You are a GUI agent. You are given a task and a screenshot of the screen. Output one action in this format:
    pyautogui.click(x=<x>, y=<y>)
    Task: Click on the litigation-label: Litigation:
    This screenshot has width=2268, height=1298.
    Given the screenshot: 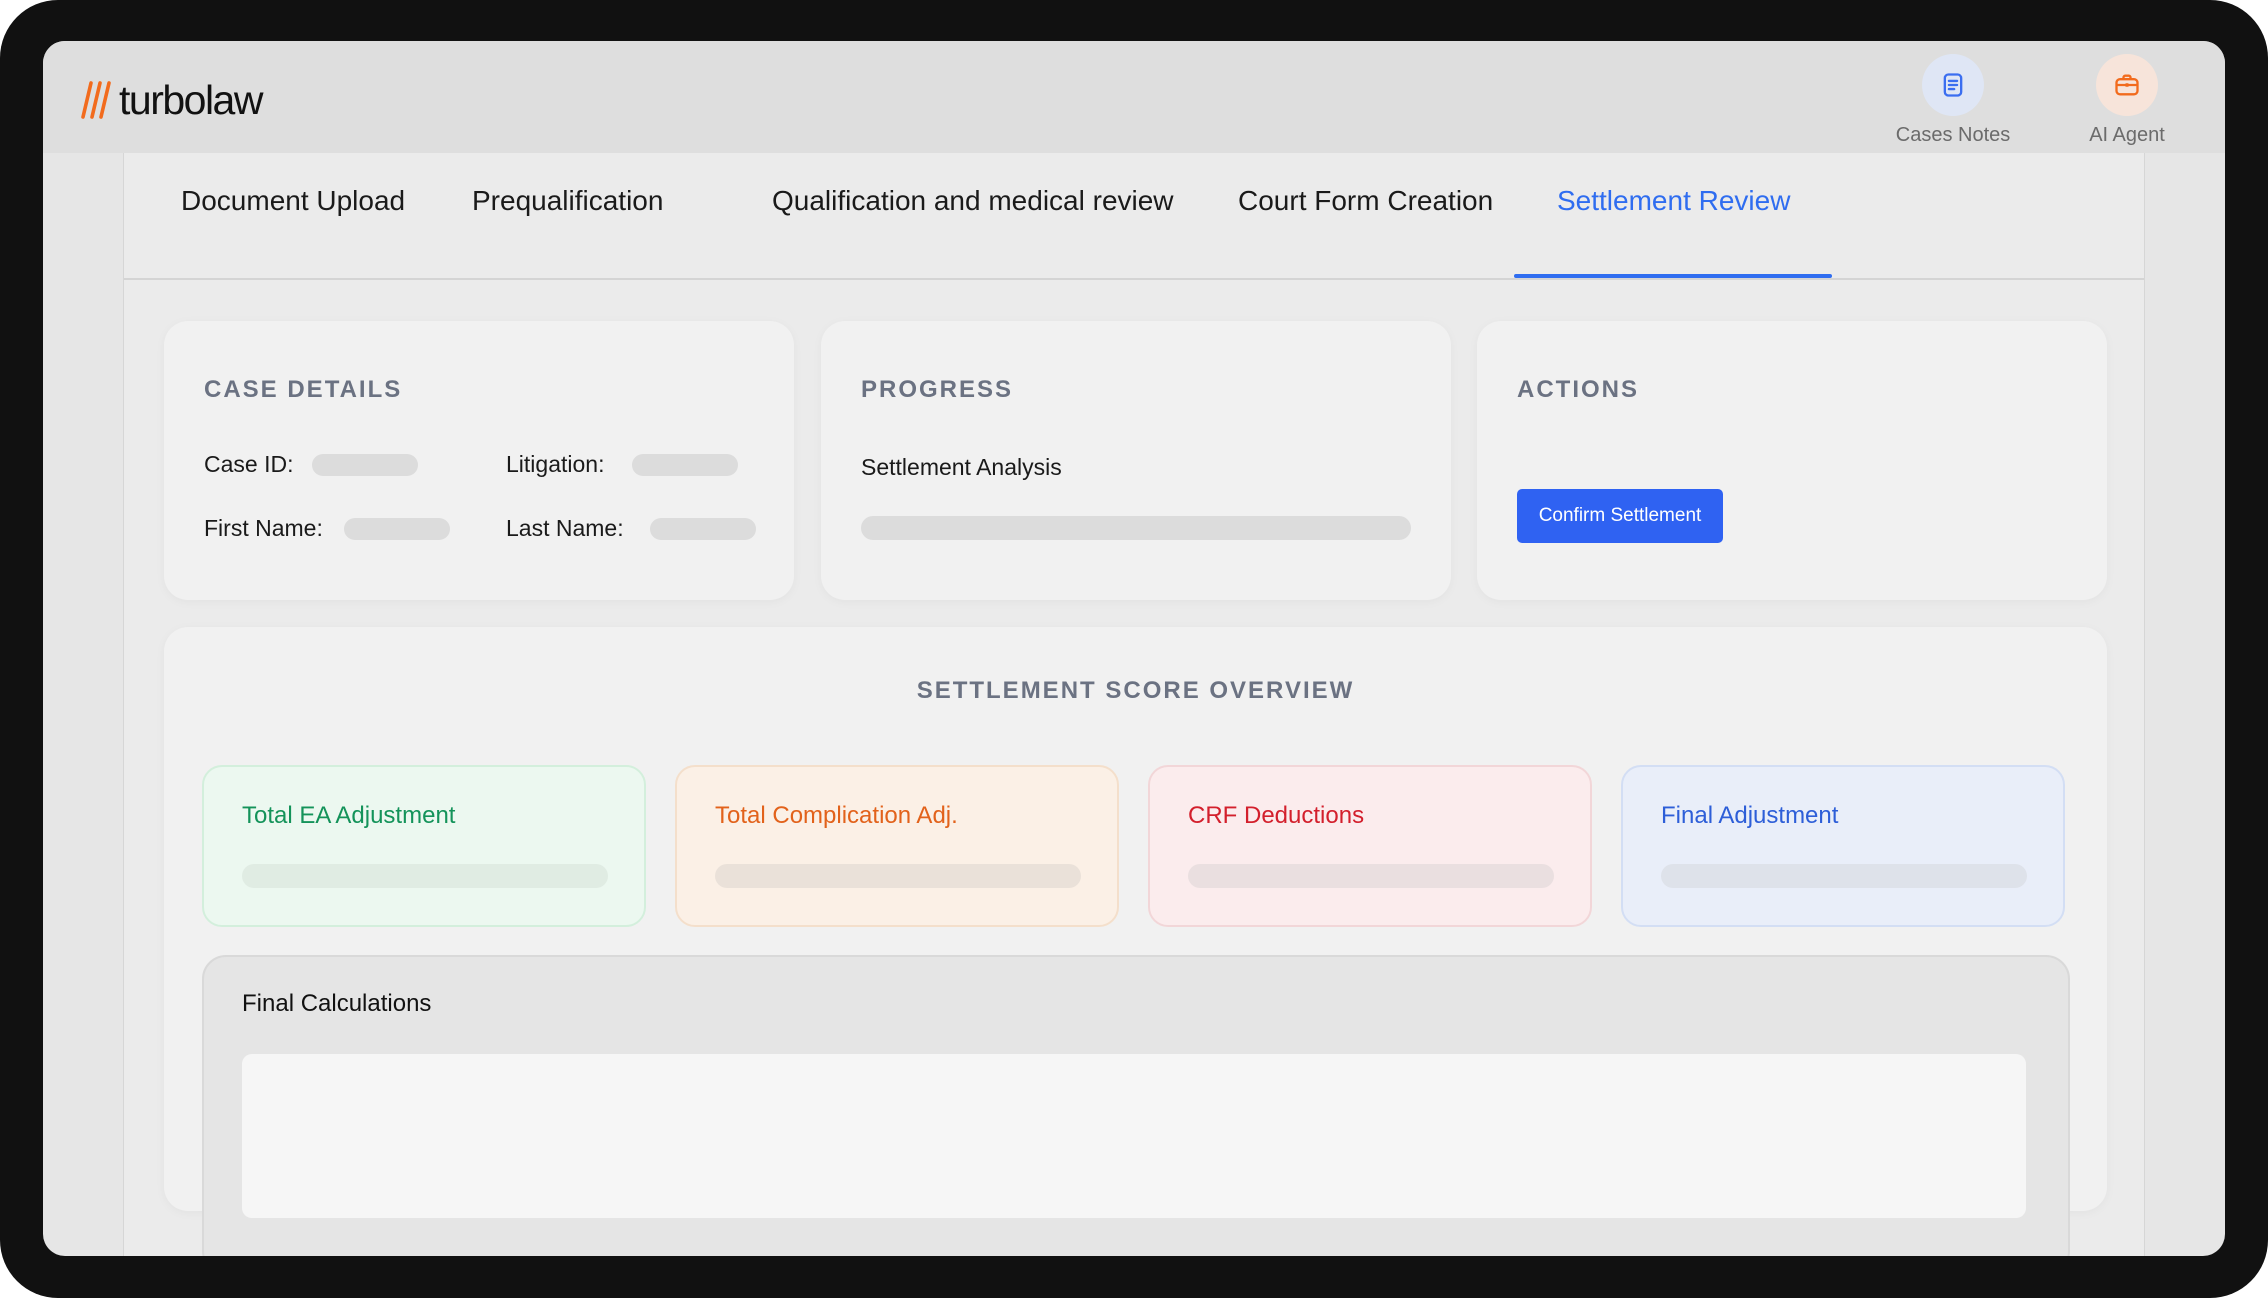 What is the action you would take?
    pyautogui.click(x=555, y=464)
    